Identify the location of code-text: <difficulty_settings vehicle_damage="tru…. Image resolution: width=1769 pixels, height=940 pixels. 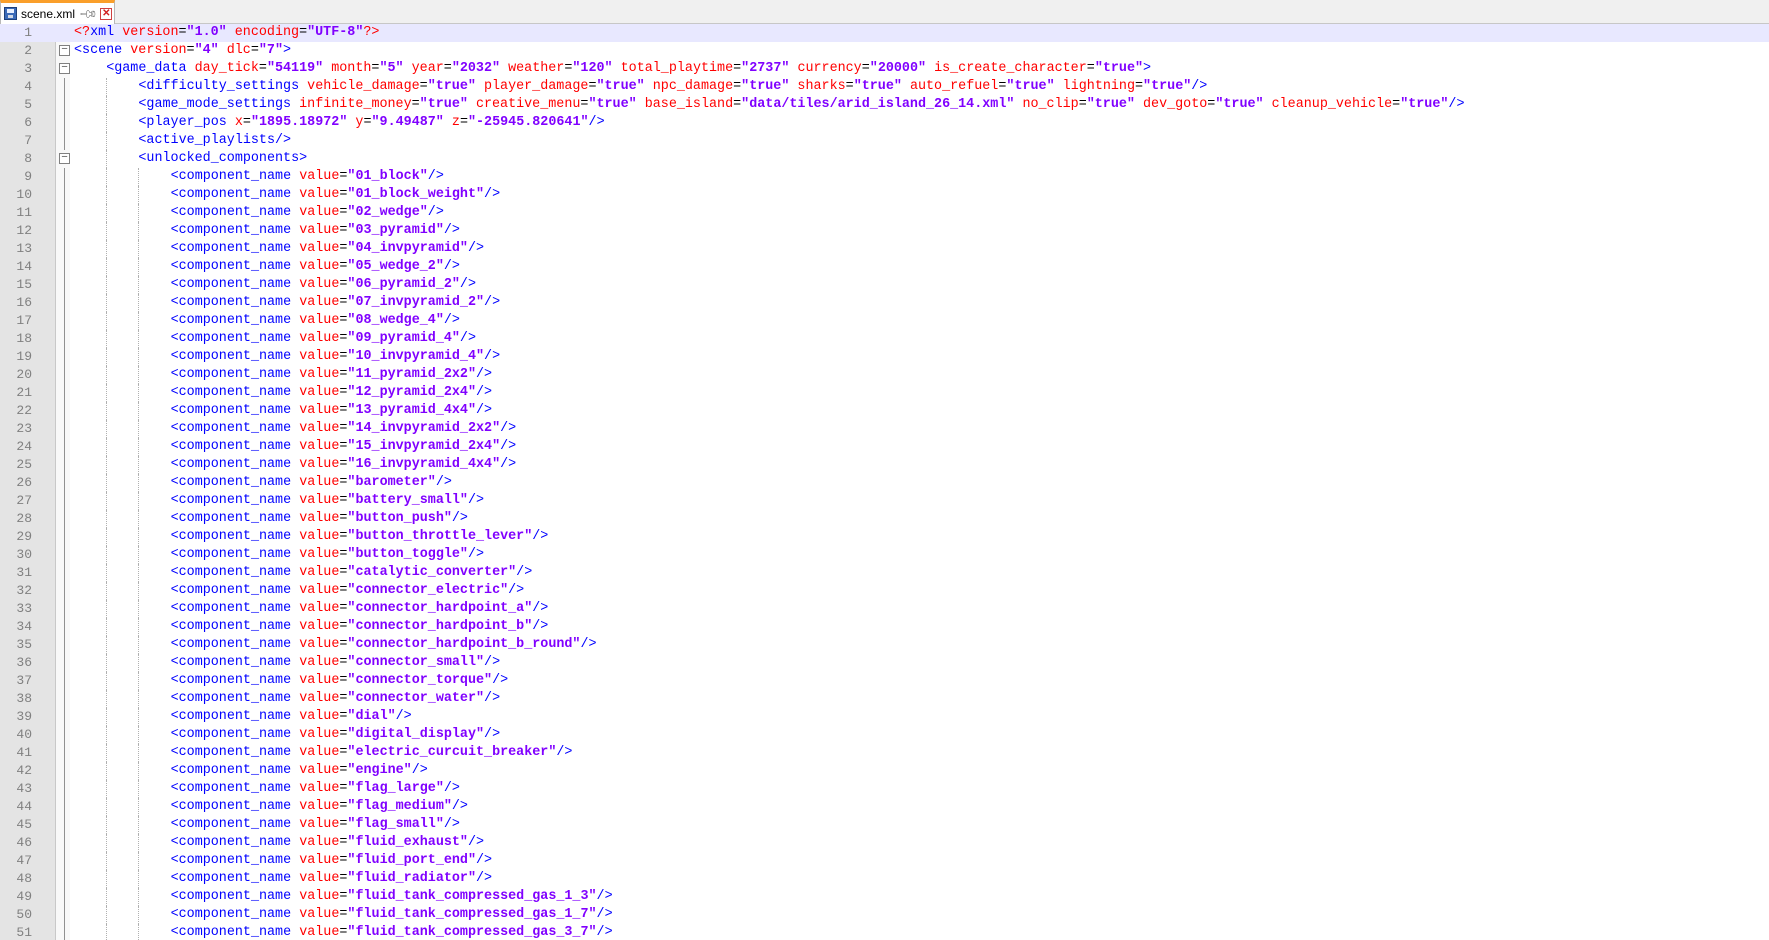
(672, 87).